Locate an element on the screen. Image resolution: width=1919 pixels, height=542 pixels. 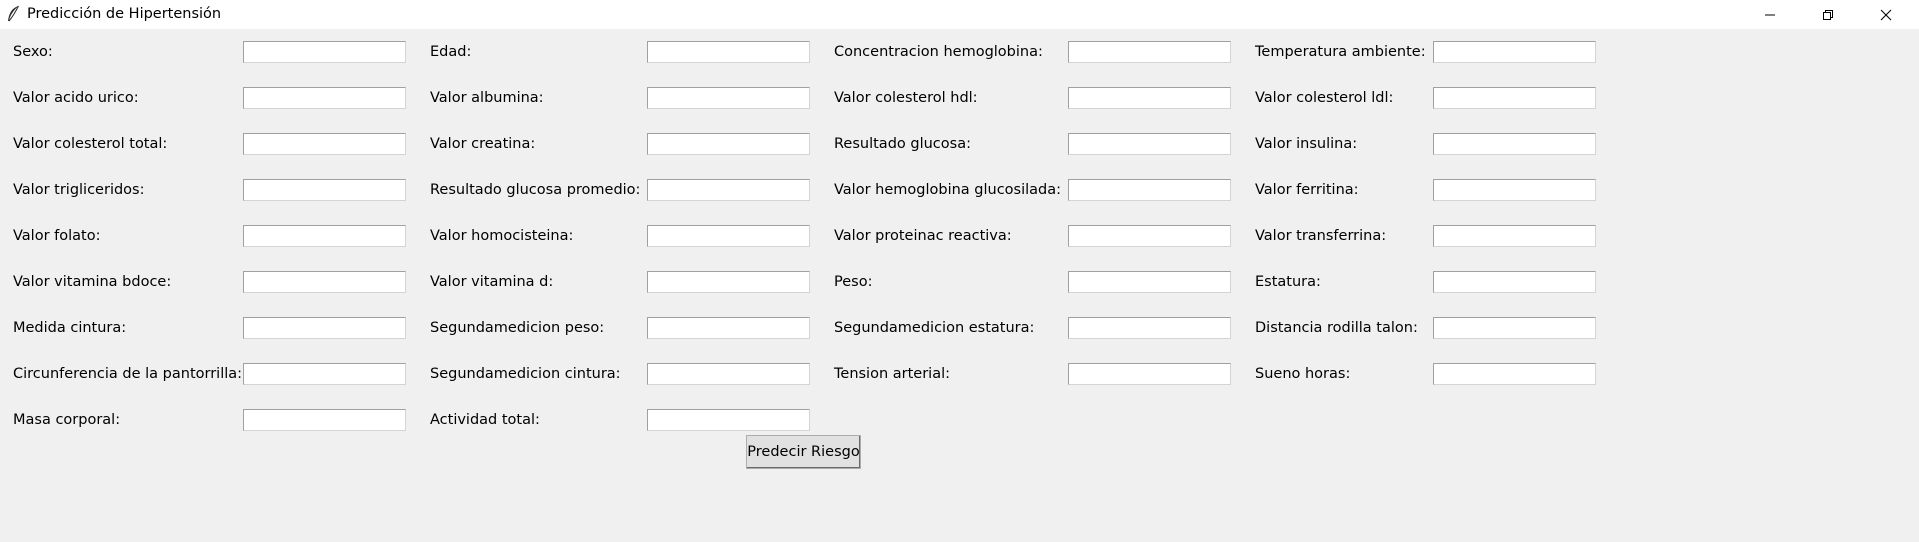
restore-icon is located at coordinates (1828, 14).